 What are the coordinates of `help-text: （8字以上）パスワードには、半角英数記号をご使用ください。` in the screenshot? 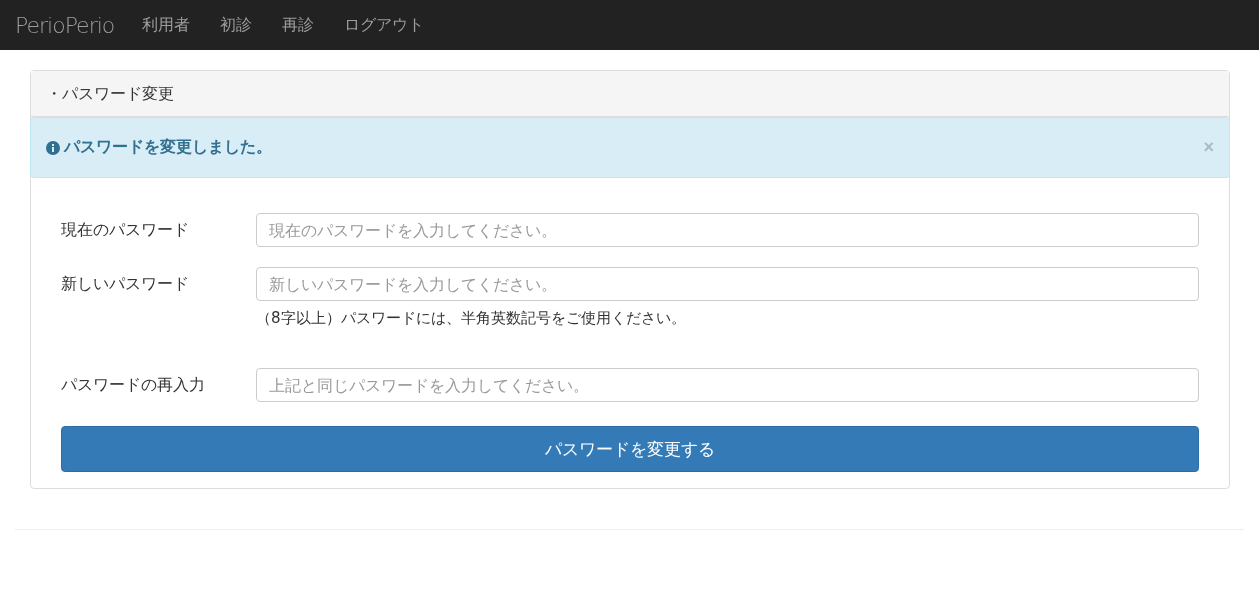 It's located at (471, 318).